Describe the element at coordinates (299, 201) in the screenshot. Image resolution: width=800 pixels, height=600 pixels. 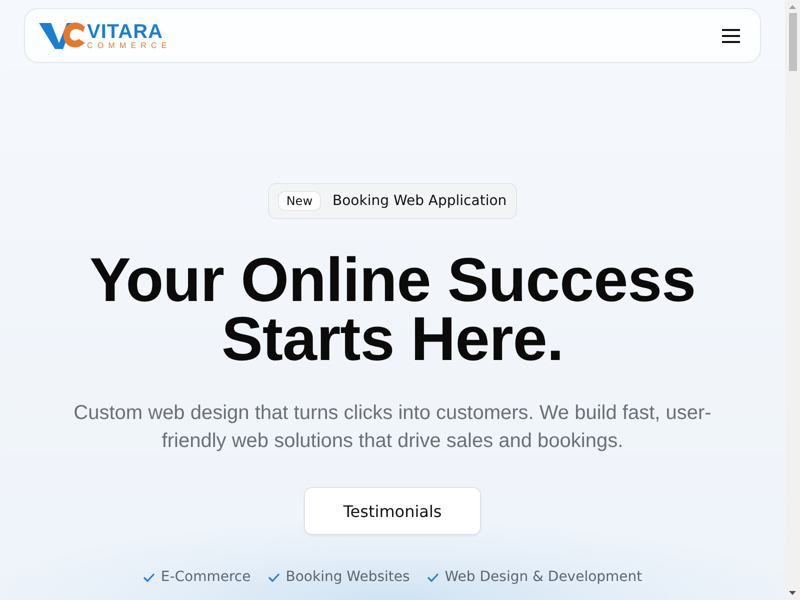
I see `new-tag: New` at that location.